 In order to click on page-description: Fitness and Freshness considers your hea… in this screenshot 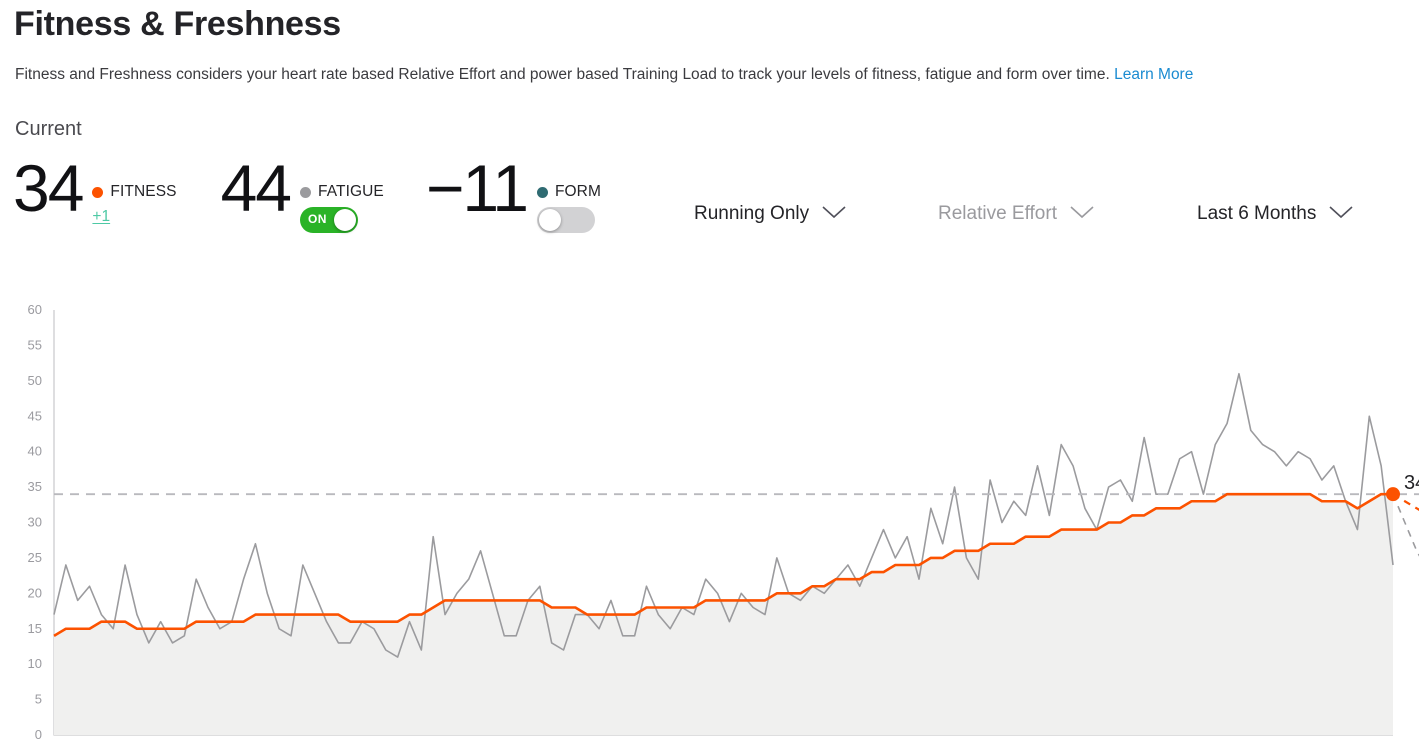, I will do `click(604, 75)`.